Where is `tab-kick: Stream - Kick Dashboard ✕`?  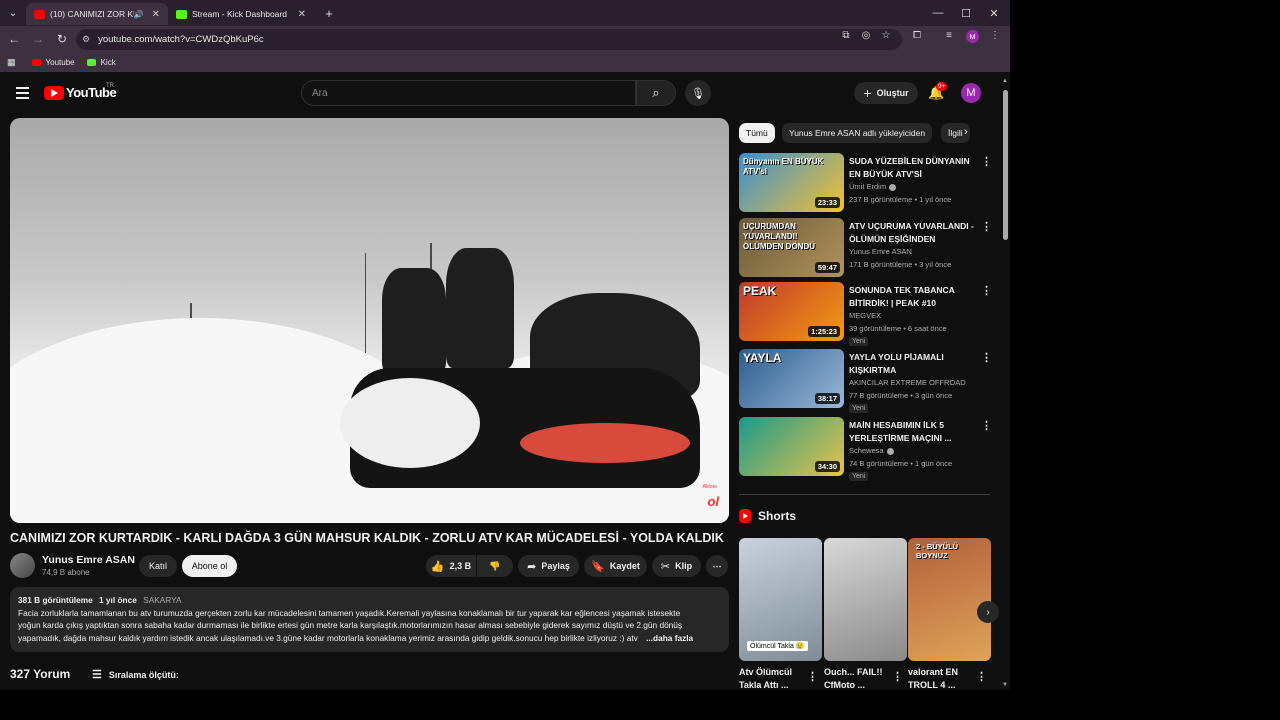 tab-kick: Stream - Kick Dashboard ✕ is located at coordinates (241, 14).